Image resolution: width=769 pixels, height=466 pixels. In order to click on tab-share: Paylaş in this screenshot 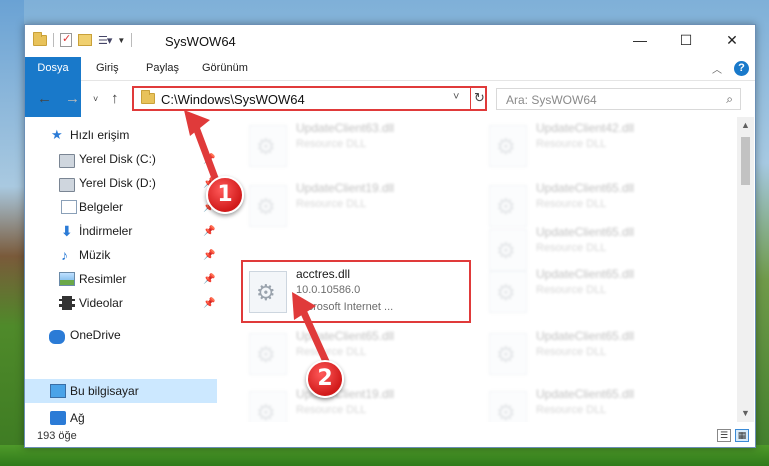, I will do `click(162, 68)`.